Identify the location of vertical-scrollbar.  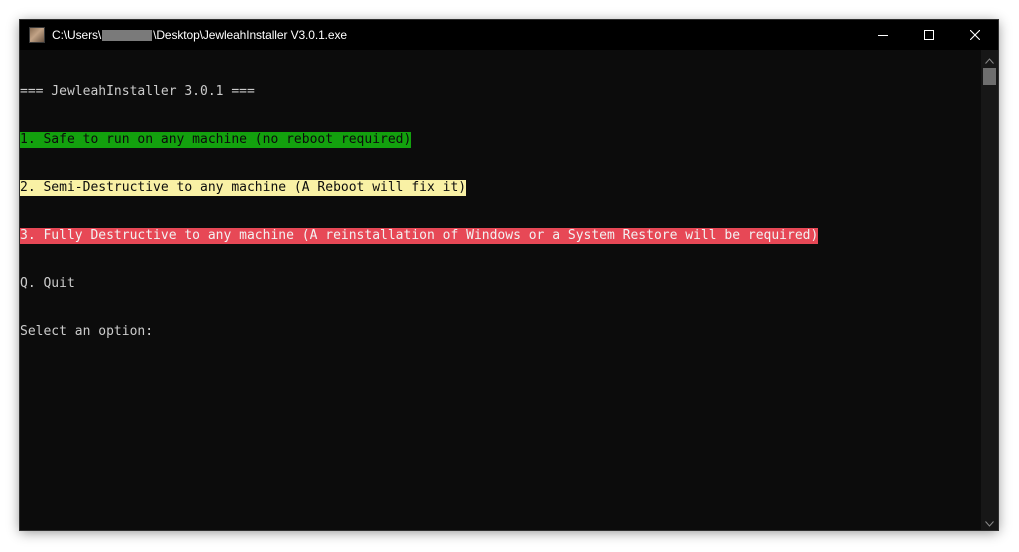
(989, 290).